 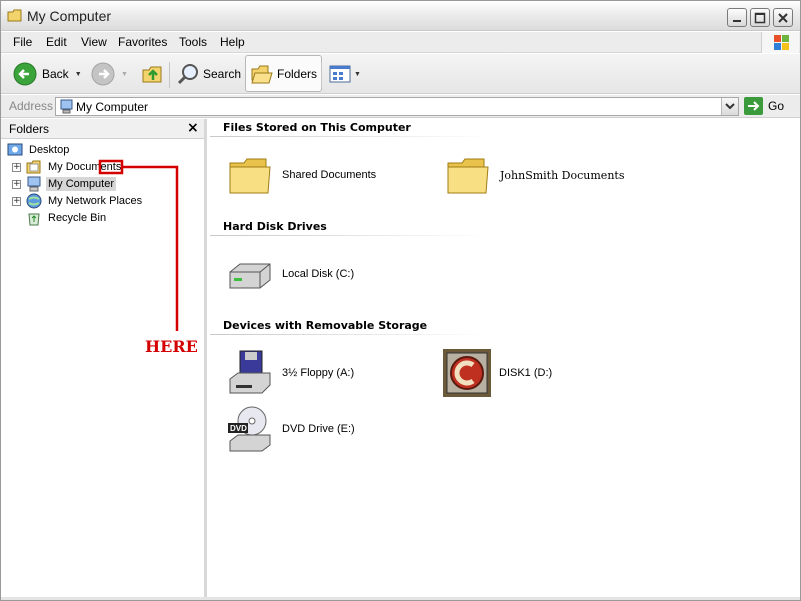 I want to click on folder-title-icon, so click(x=15, y=15).